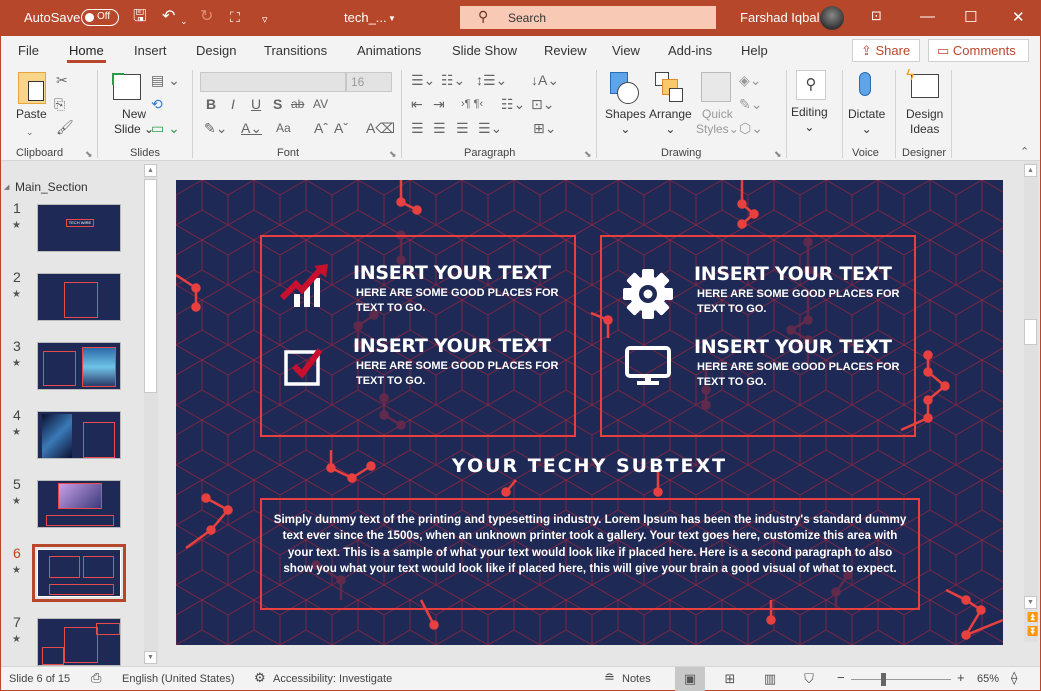 The height and width of the screenshot is (691, 1041). What do you see at coordinates (690, 679) in the screenshot?
I see `normal-view-button: ▣` at bounding box center [690, 679].